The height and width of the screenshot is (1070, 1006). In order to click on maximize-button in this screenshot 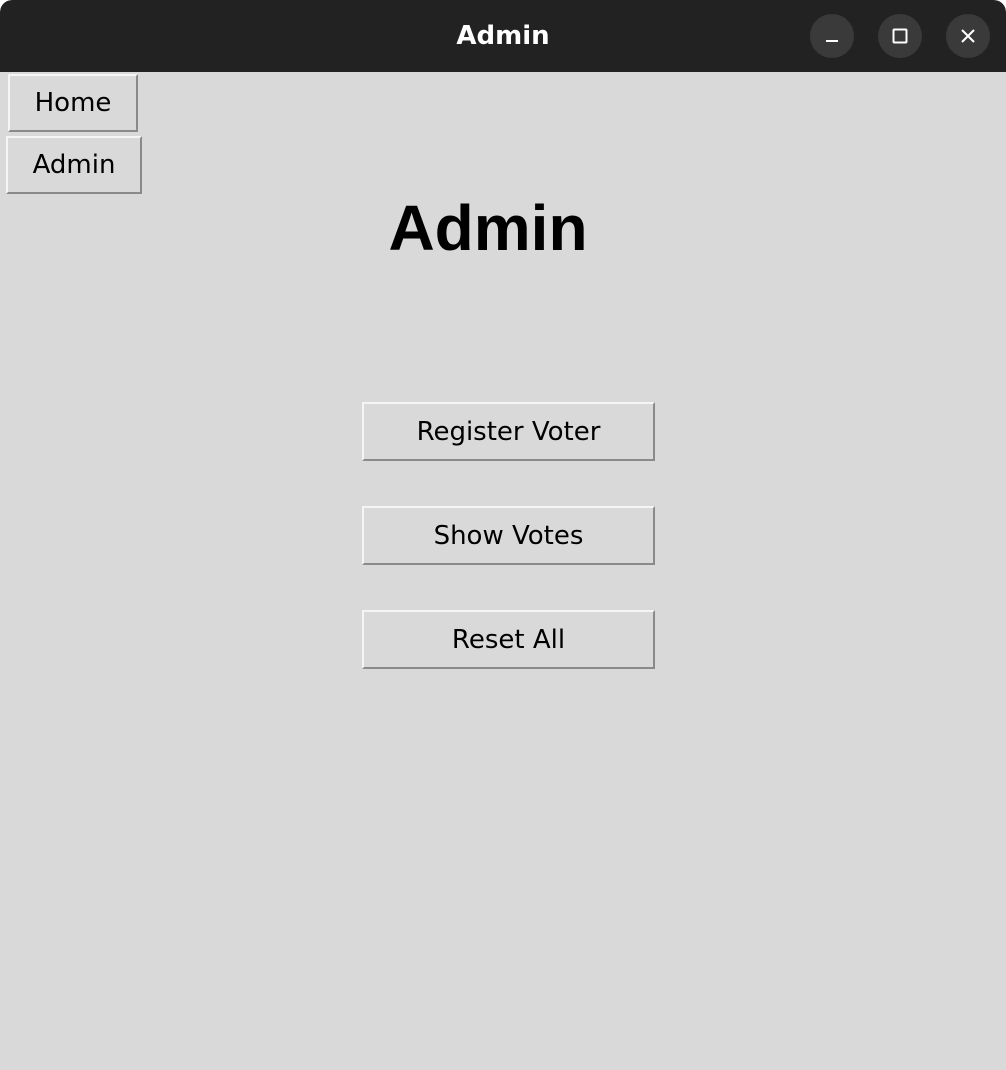, I will do `click(900, 36)`.